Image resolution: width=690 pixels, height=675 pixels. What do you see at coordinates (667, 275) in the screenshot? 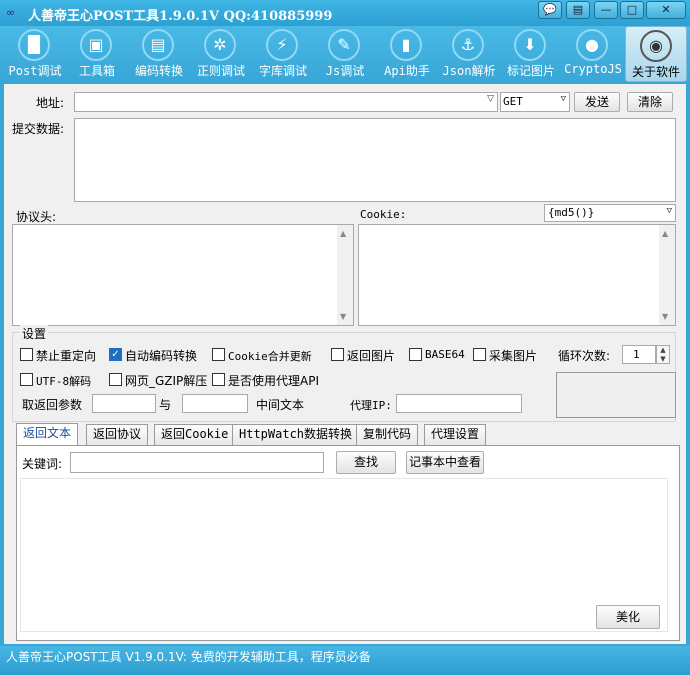
I see `cookie-scrollbar: ▲ ▼` at bounding box center [667, 275].